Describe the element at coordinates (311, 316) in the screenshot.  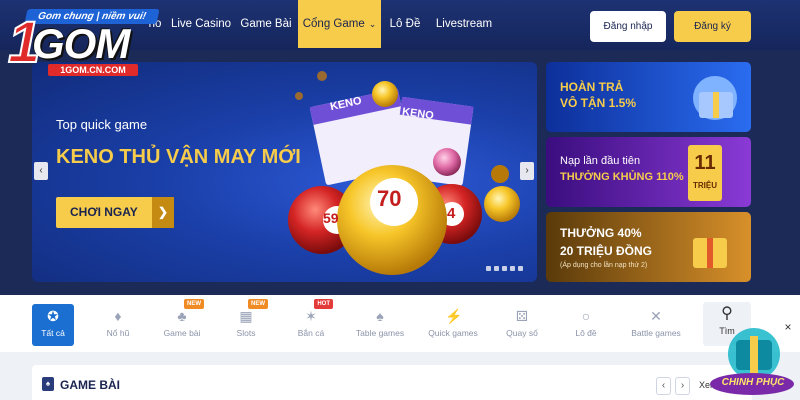
I see `fish-icon: ✶` at that location.